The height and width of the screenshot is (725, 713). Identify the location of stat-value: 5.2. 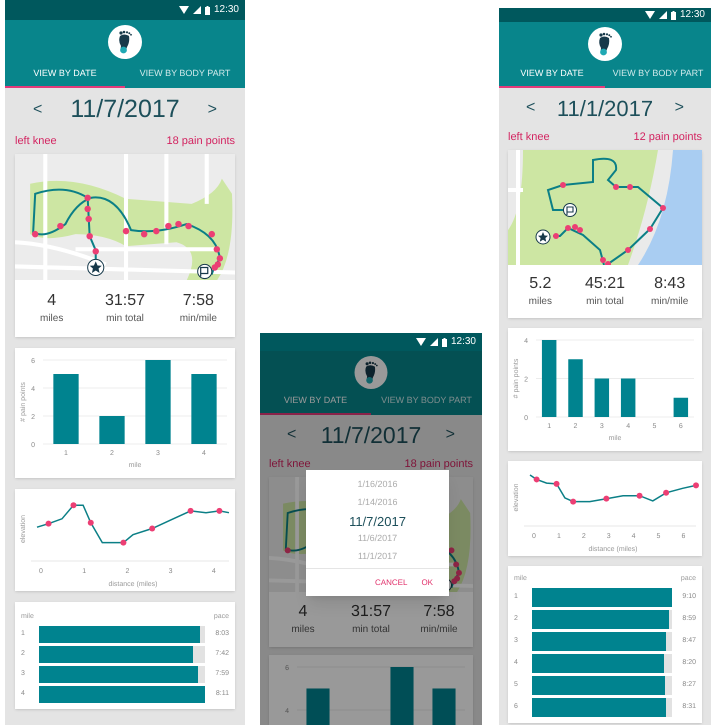
(540, 284).